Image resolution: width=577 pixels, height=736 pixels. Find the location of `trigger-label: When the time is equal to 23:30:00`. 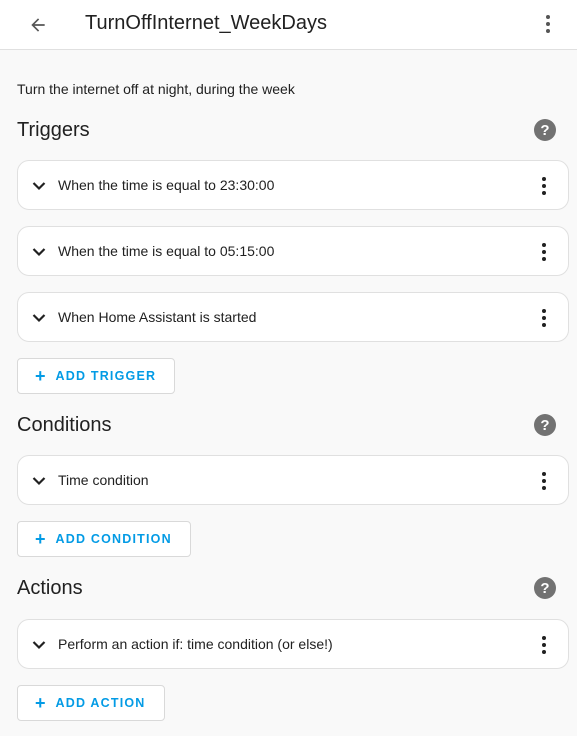

trigger-label: When the time is equal to 23:30:00 is located at coordinates (166, 185).